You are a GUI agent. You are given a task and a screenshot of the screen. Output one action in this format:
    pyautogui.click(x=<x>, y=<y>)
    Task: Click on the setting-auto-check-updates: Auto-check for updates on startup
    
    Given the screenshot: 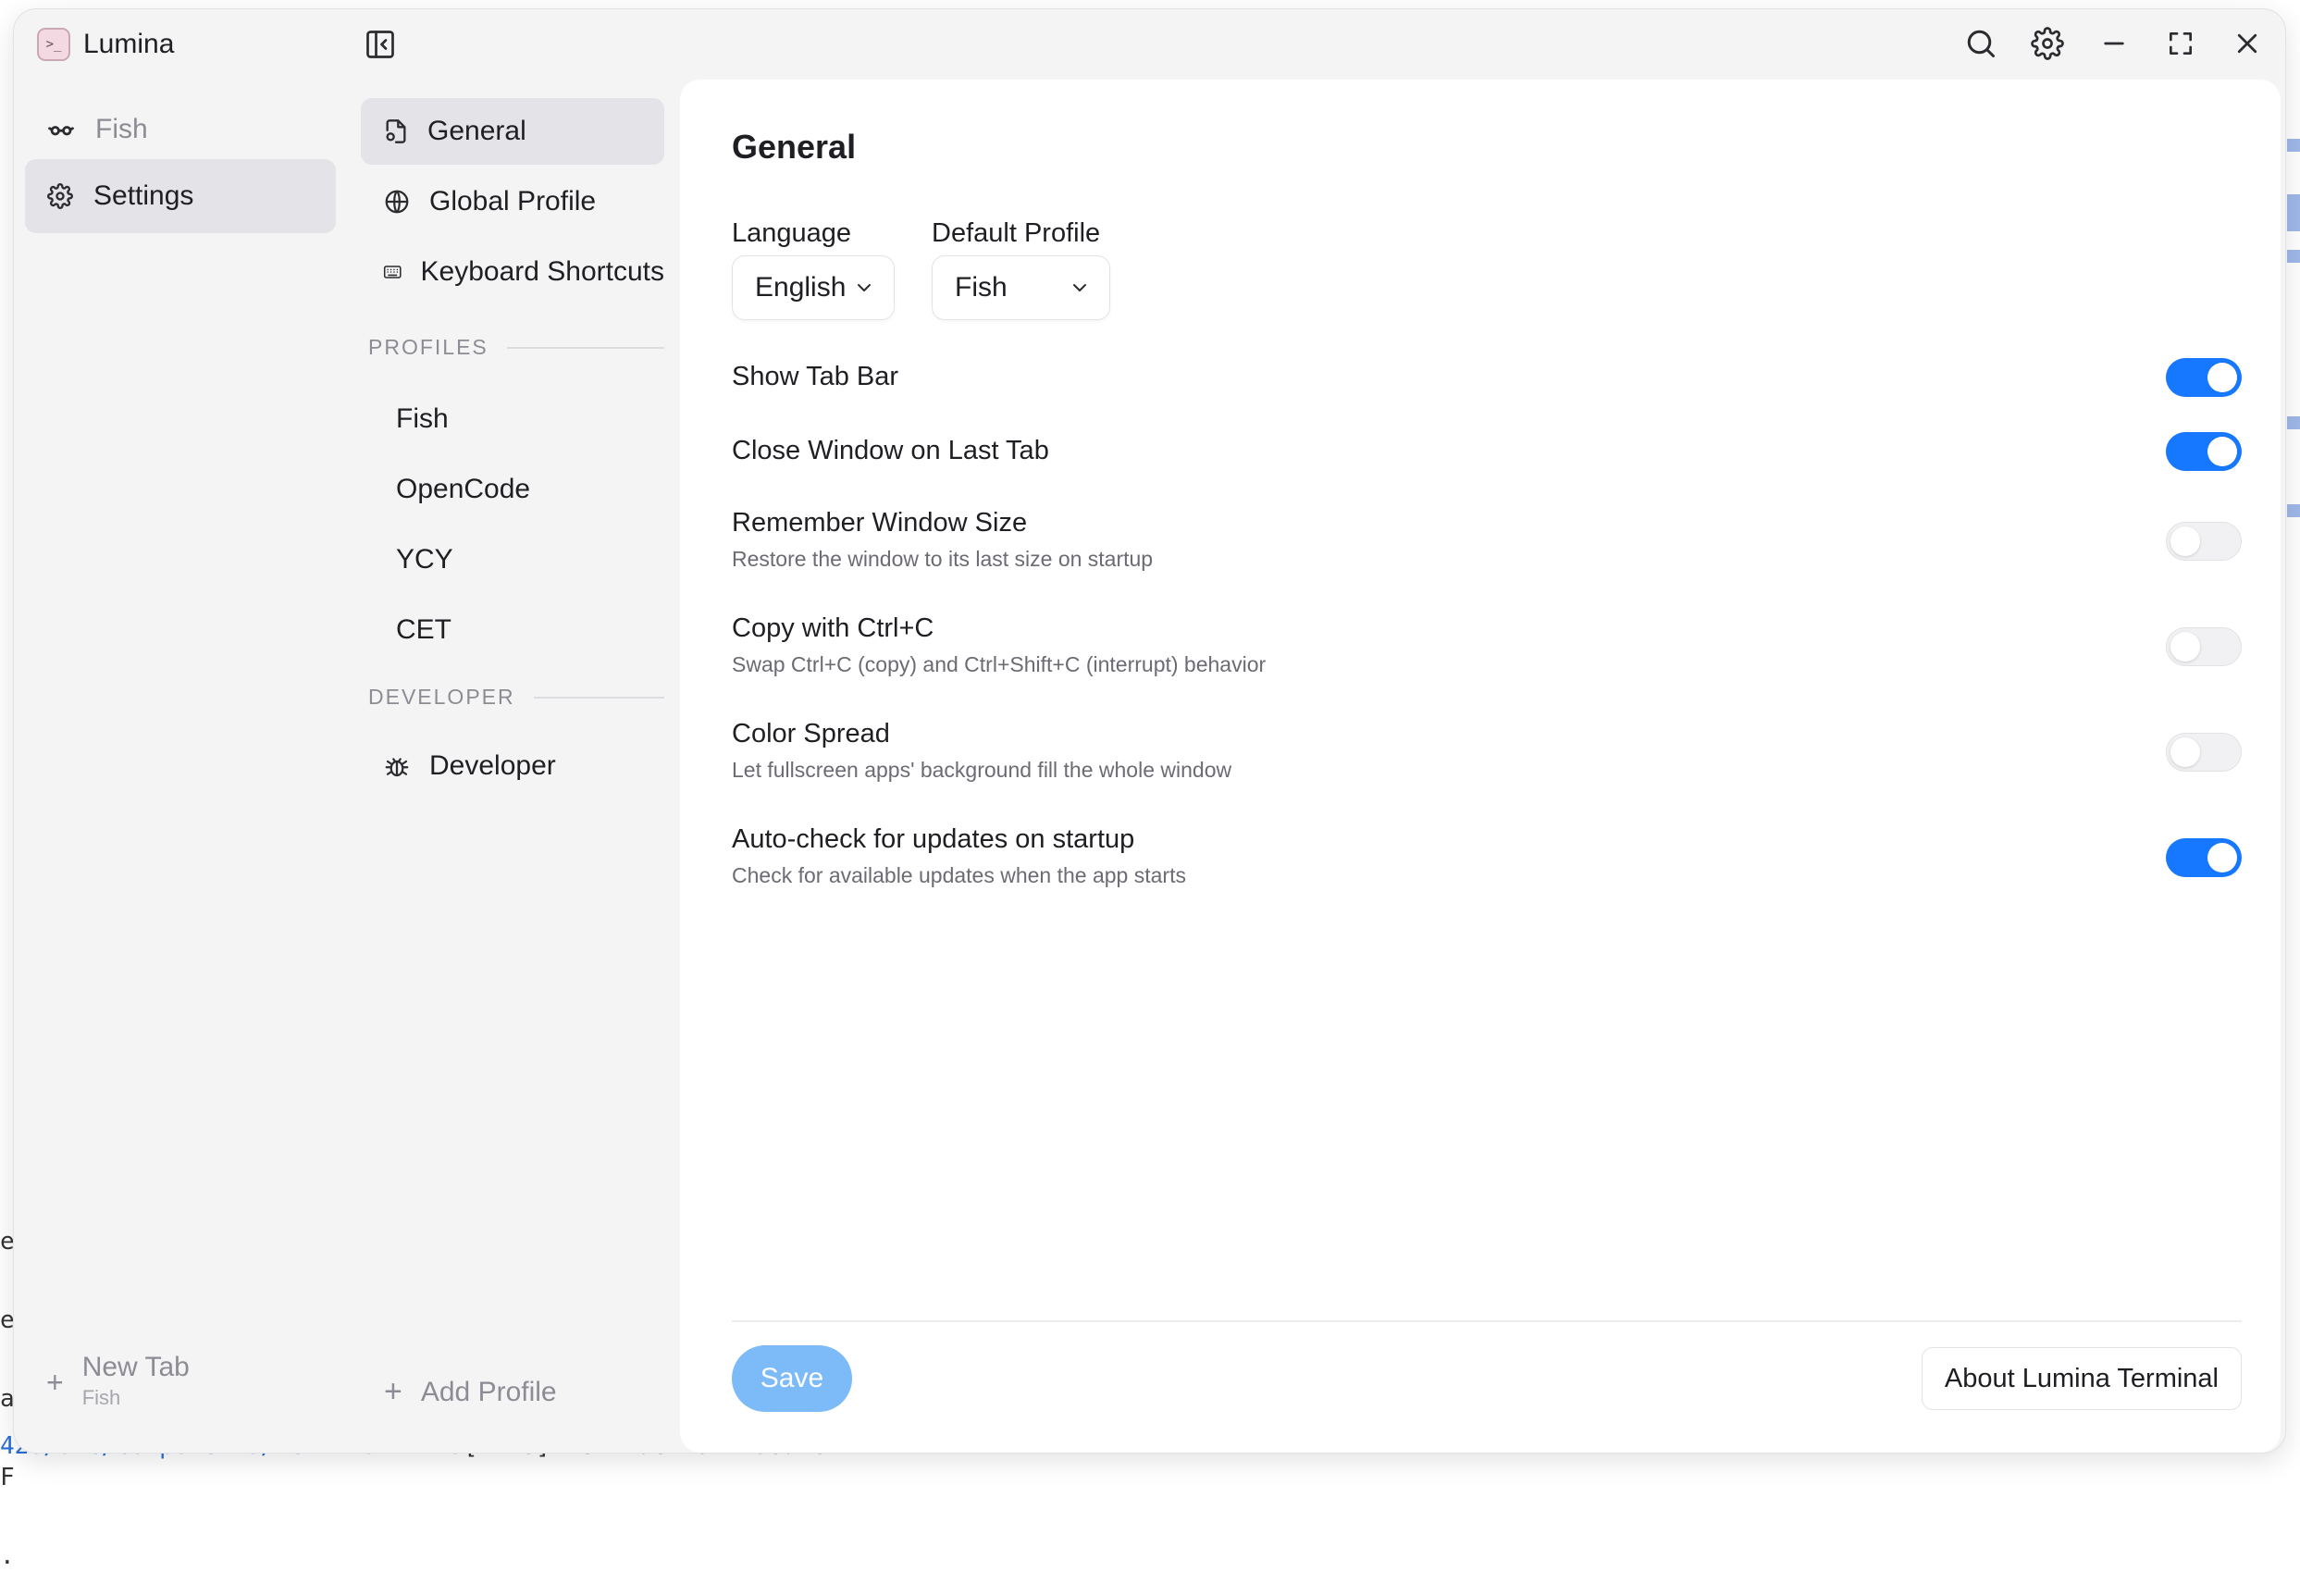 What is the action you would take?
    pyautogui.click(x=934, y=839)
    